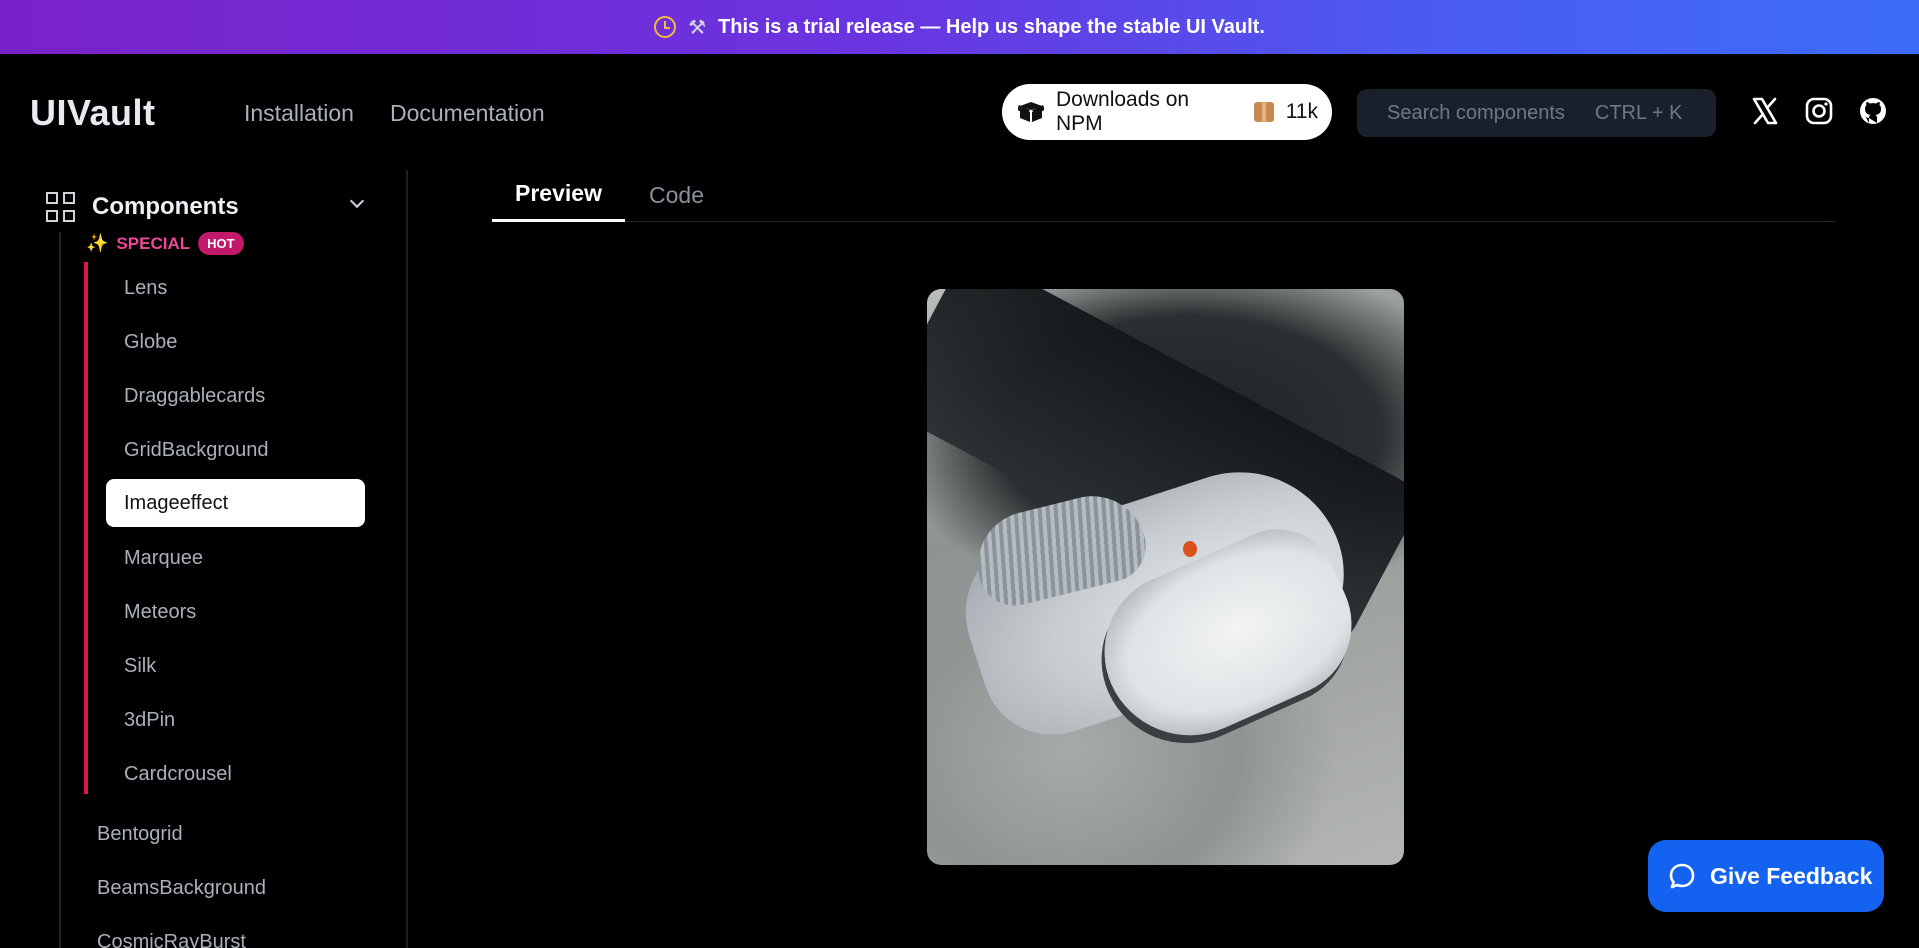 This screenshot has height=948, width=1919. I want to click on components-section-header: Components, so click(206, 207).